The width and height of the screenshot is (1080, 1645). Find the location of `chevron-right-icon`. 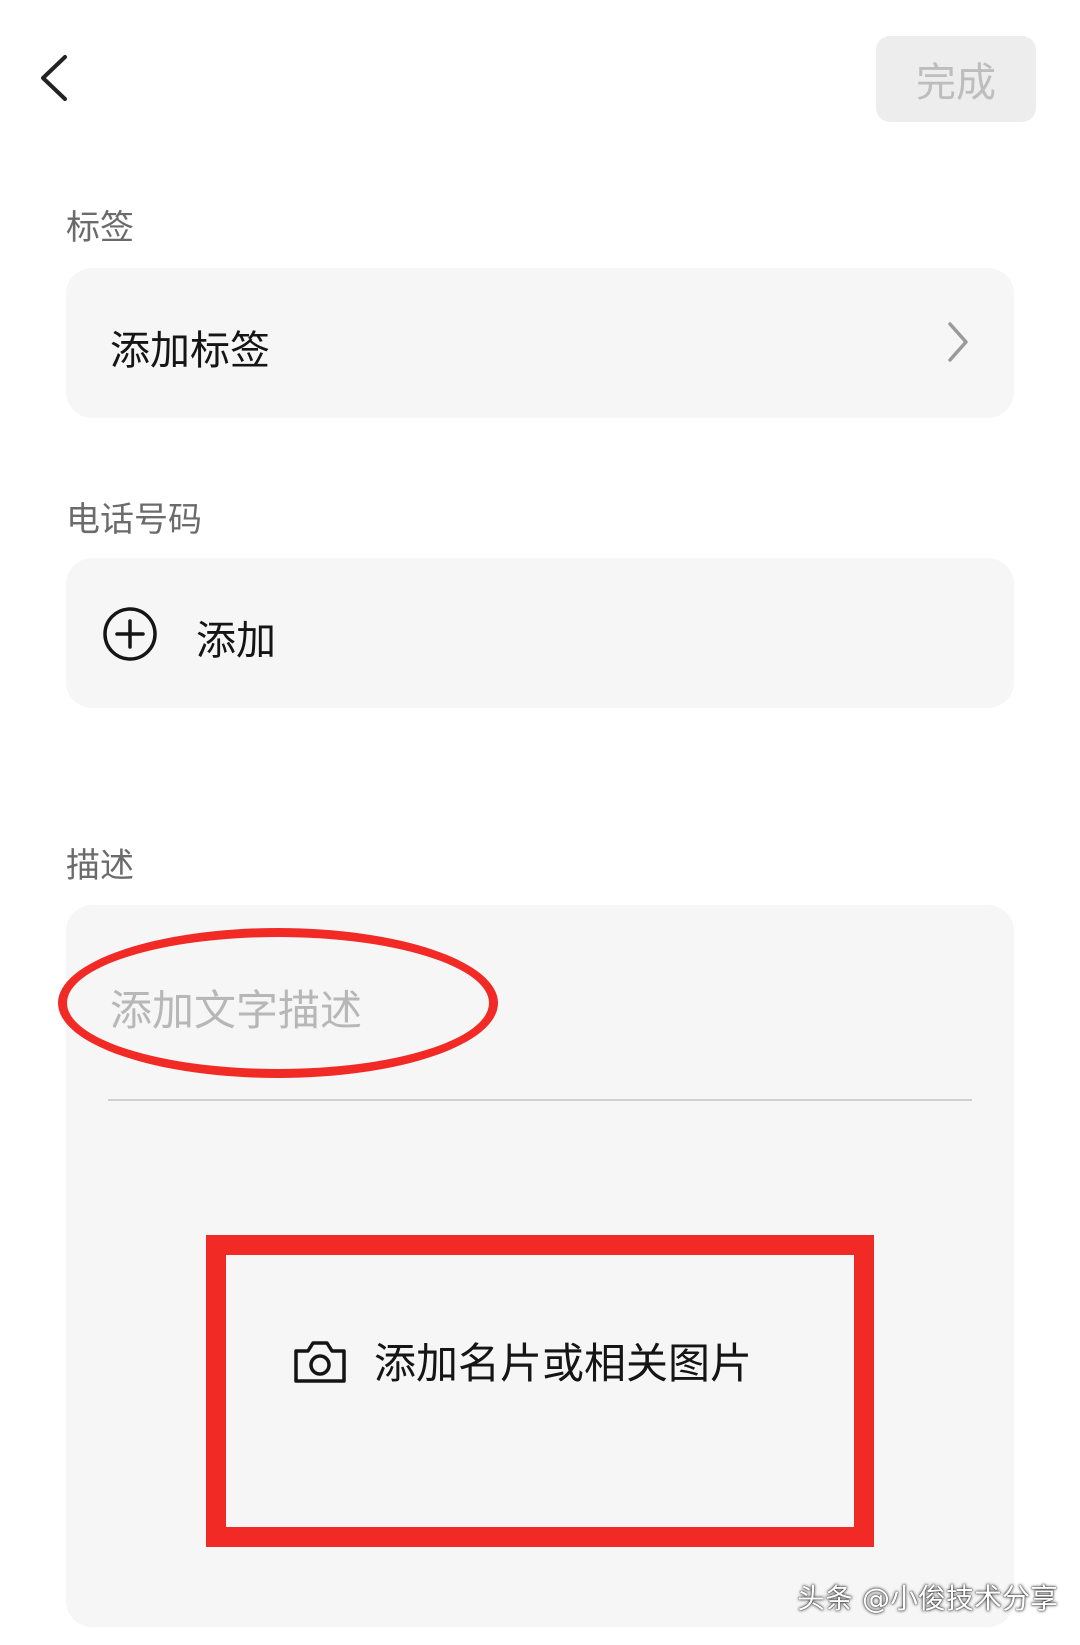

chevron-right-icon is located at coordinates (958, 342).